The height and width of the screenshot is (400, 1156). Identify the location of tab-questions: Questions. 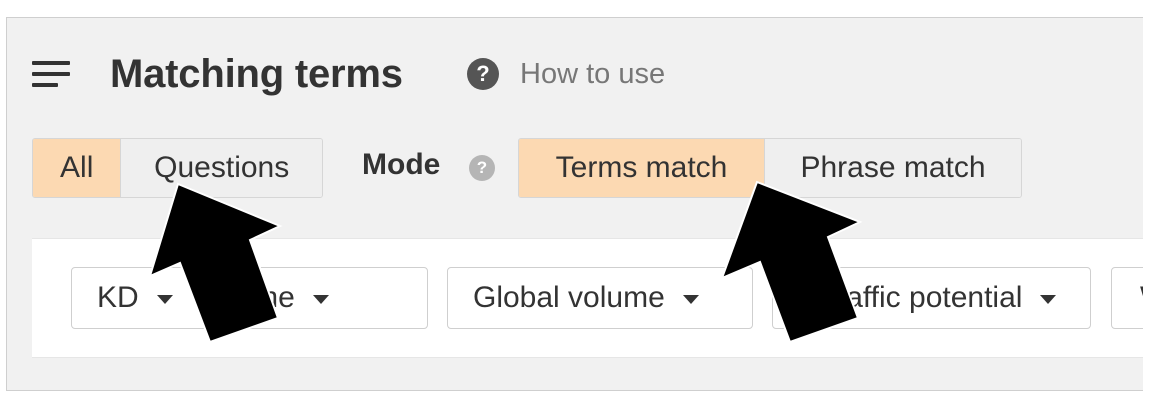
(221, 168).